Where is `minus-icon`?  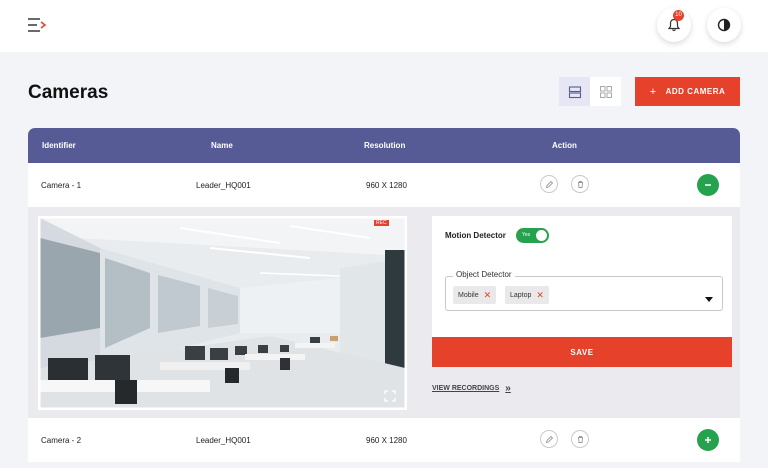
minus-icon is located at coordinates (708, 185).